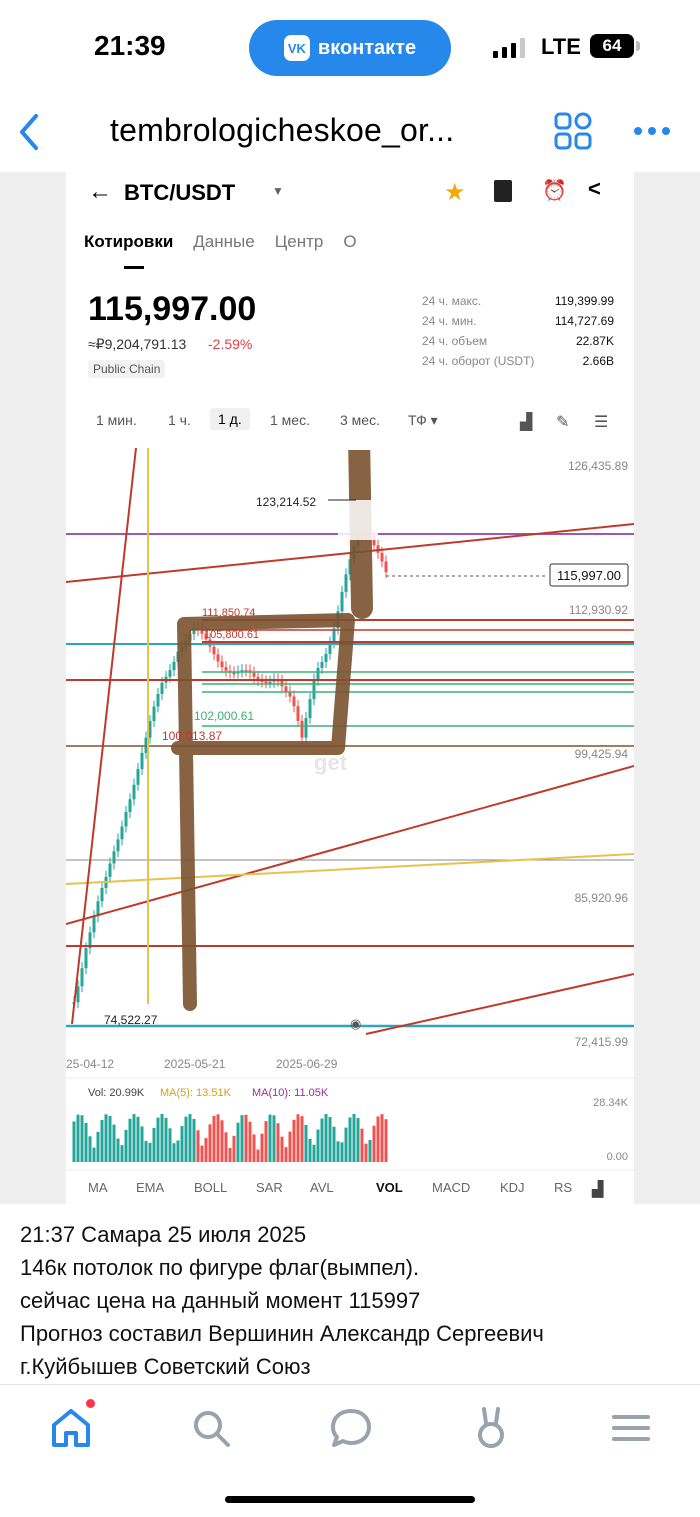 The width and height of the screenshot is (700, 1517). I want to click on home-indicator, so click(350, 1499).